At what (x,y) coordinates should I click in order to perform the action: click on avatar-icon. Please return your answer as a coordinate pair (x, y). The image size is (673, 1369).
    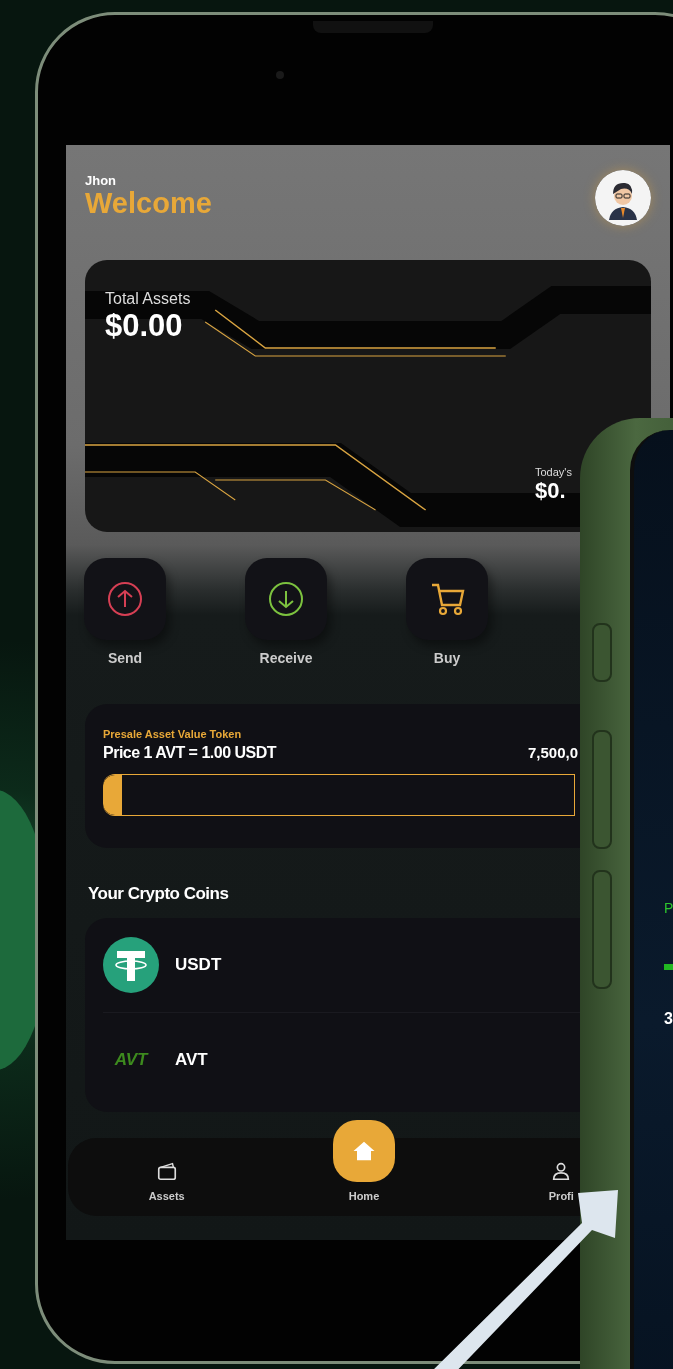
    Looking at the image, I should click on (623, 198).